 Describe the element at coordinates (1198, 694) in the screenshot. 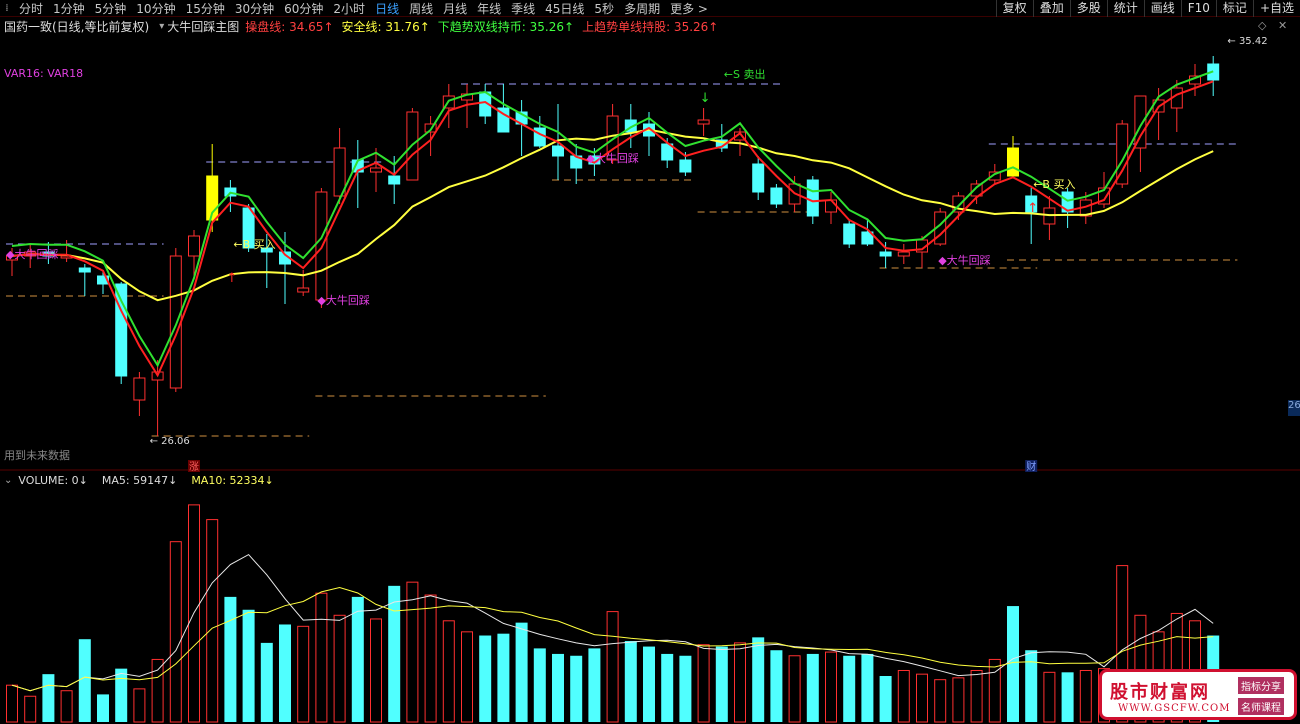

I see `site-logo: 股市财富网 WWW.GSCFW.COM 指标分享 名师课程` at that location.